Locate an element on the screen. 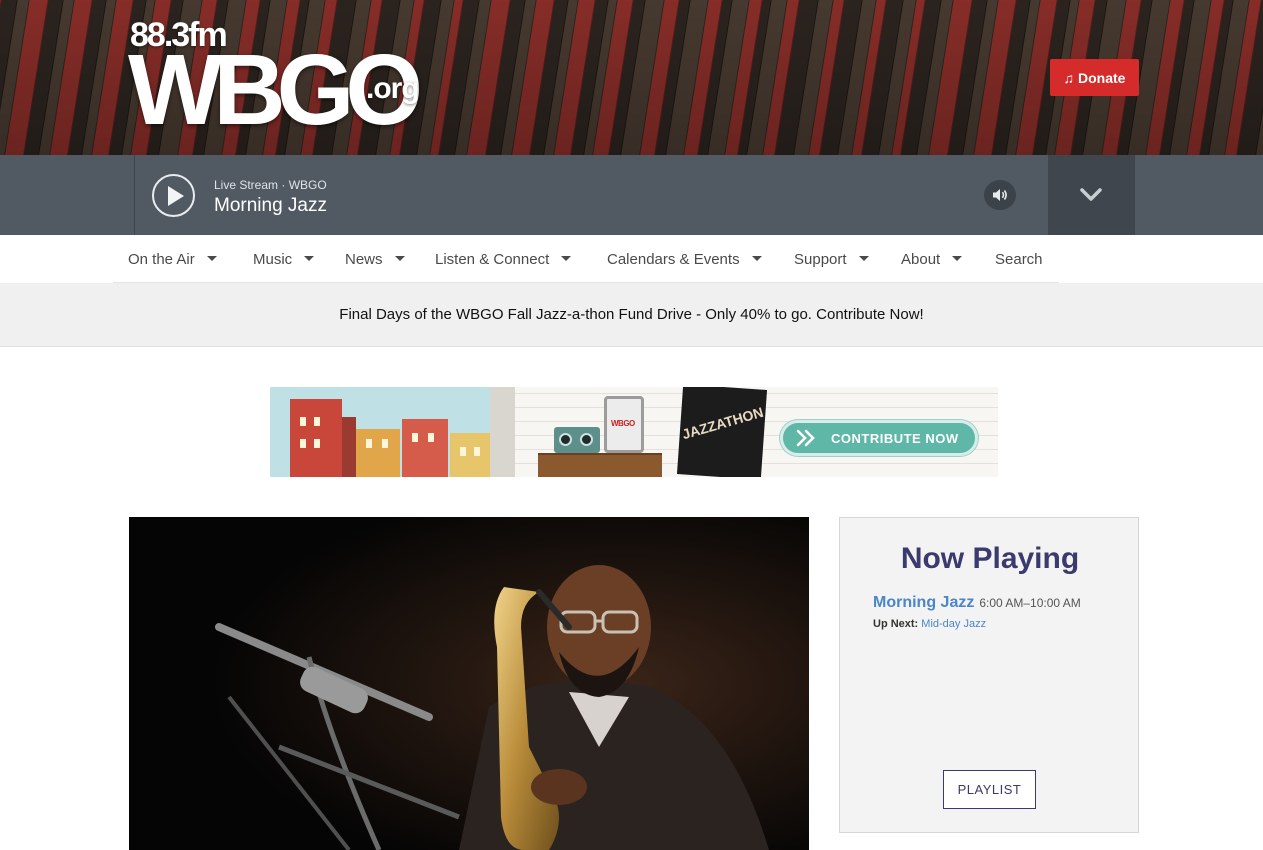 This screenshot has height=850, width=1263. nav-item-news: News is located at coordinates (375, 259).